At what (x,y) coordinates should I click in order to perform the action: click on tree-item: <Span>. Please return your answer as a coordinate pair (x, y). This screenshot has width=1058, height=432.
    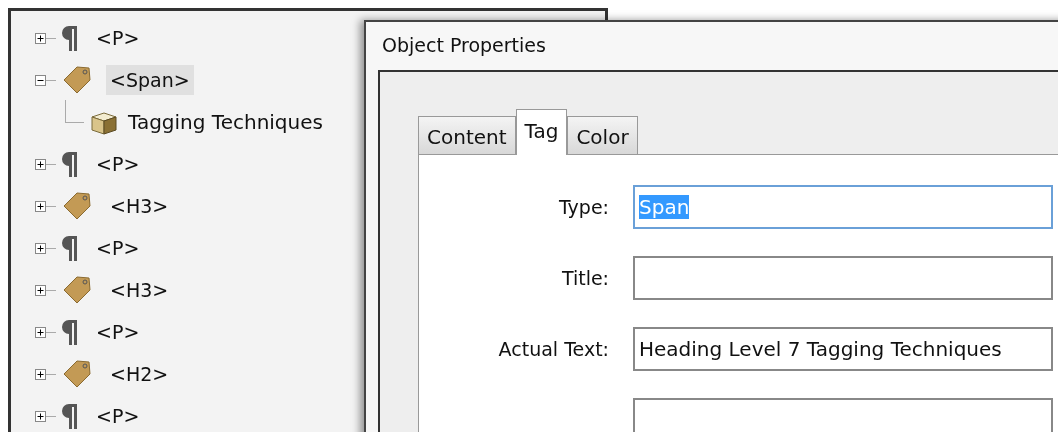
    Looking at the image, I should click on (150, 80).